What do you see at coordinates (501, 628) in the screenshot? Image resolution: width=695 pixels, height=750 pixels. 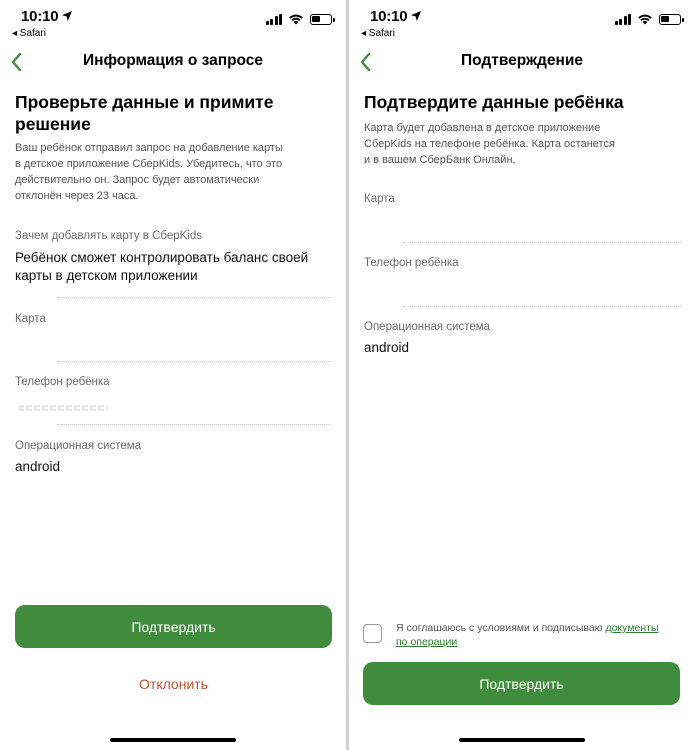 I see `consent-label: Я соглашаюсь с условиями и подписываю` at bounding box center [501, 628].